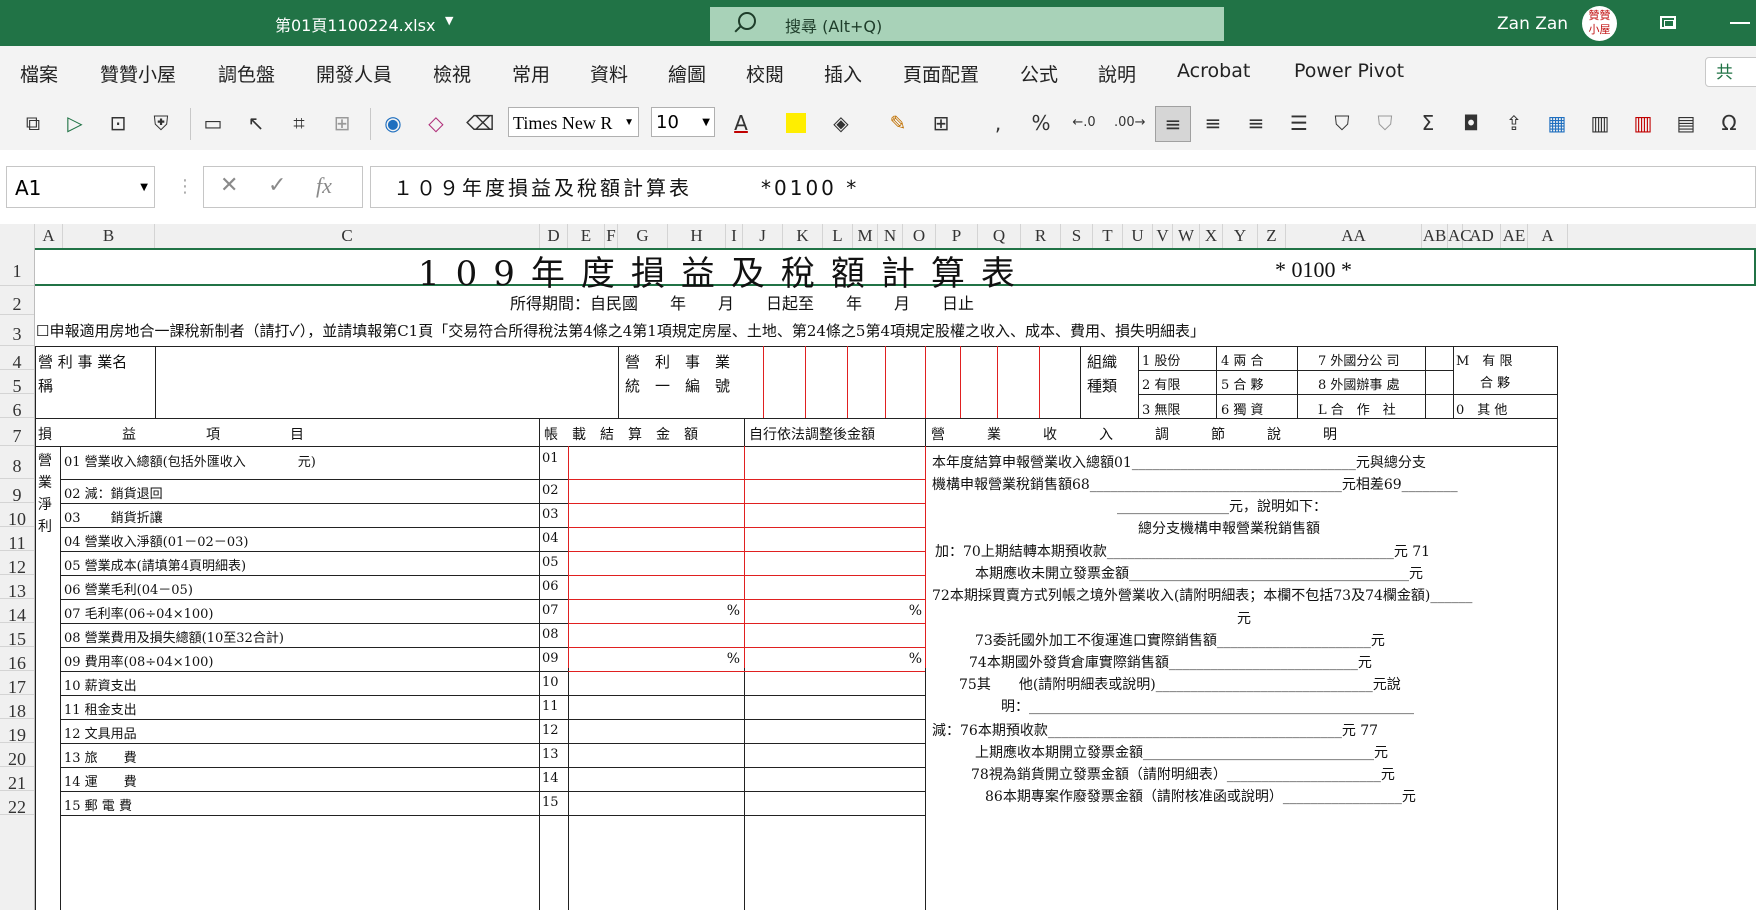 This screenshot has height=910, width=1756. Describe the element at coordinates (1471, 123) in the screenshot. I see `camera-icon: ◘` at that location.